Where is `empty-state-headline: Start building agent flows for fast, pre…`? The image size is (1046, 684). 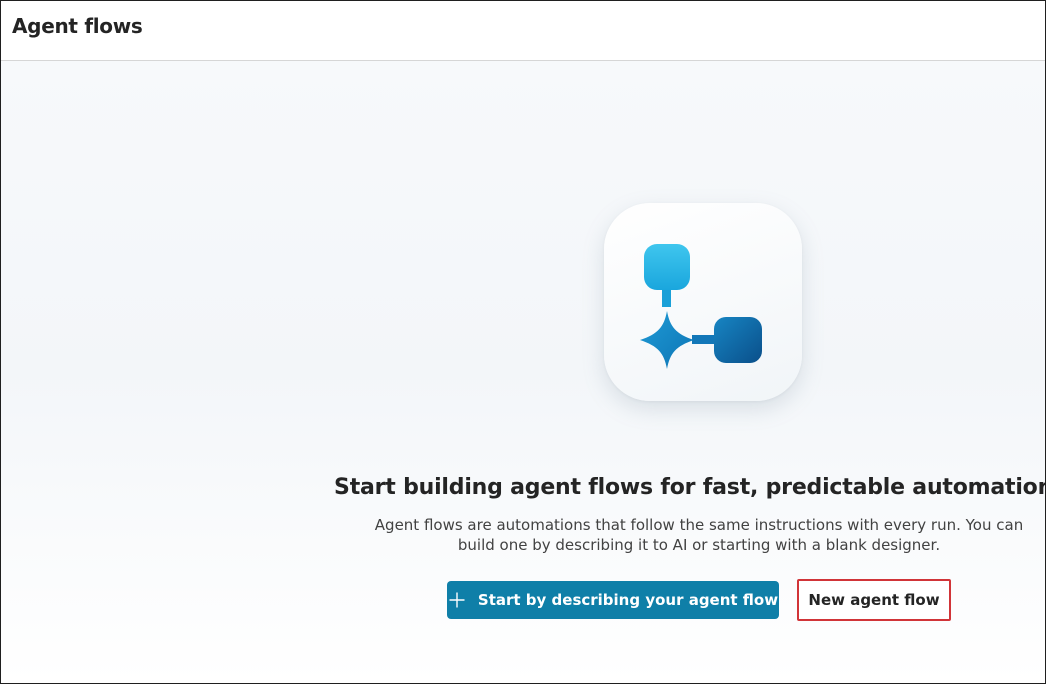 empty-state-headline: Start building agent flows for fast, pre… is located at coordinates (690, 487).